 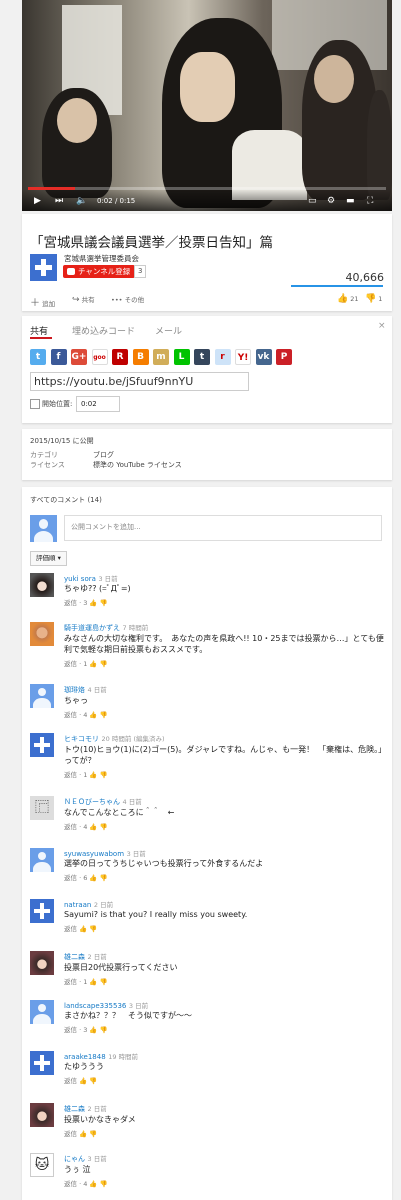 I want to click on commenter-avatar: 🐱, so click(x=42, y=1165).